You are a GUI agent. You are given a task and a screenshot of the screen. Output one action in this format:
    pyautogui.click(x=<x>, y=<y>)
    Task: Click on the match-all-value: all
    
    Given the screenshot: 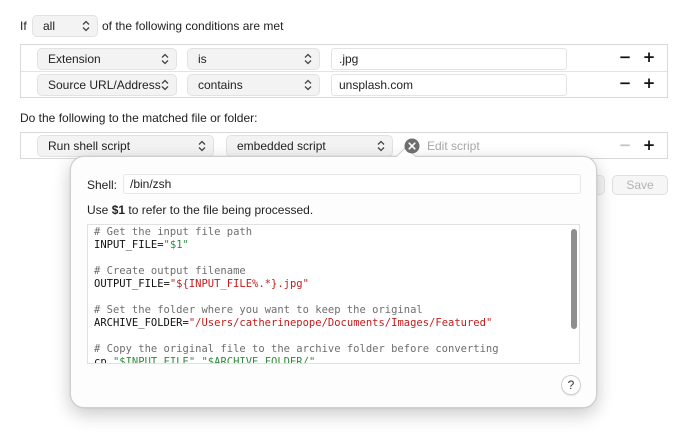 What is the action you would take?
    pyautogui.click(x=49, y=26)
    